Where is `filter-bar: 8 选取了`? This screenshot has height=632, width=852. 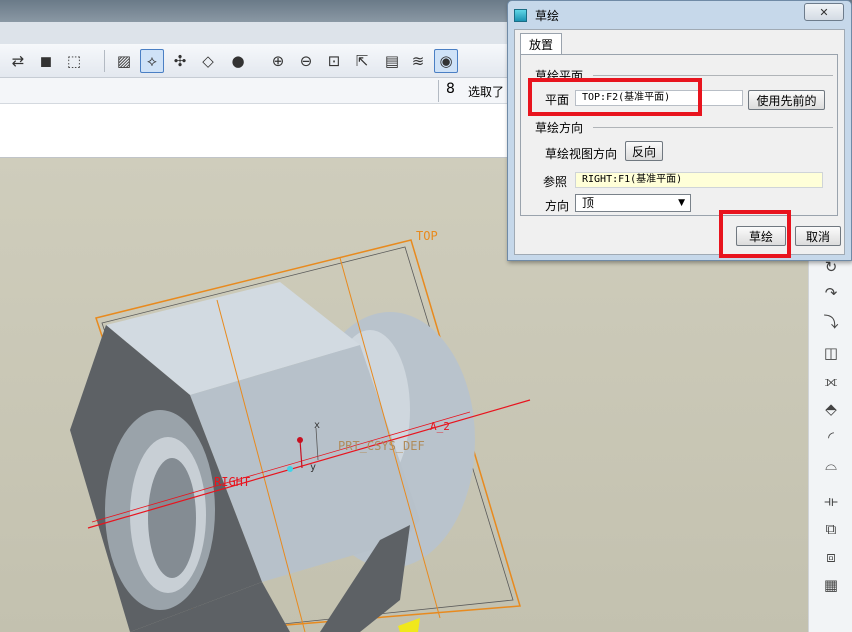 filter-bar: 8 选取了 is located at coordinates (260, 91).